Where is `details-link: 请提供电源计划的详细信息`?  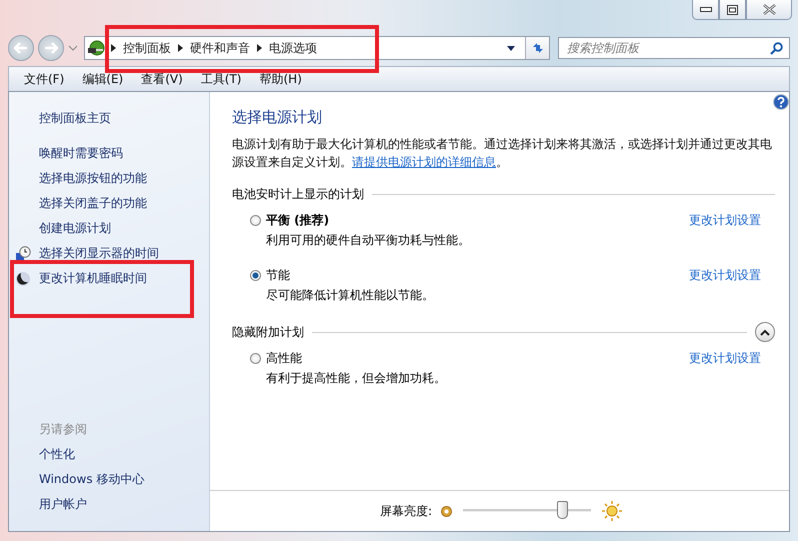
details-link: 请提供电源计划的详细信息 is located at coordinates (424, 162).